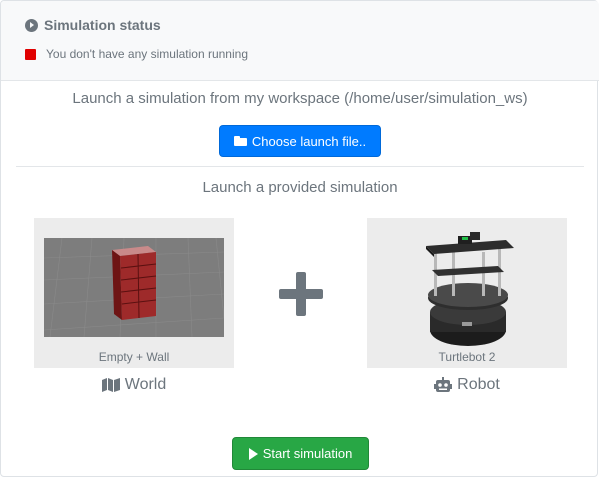 The image size is (600, 479). What do you see at coordinates (240, 141) in the screenshot?
I see `folder-icon` at bounding box center [240, 141].